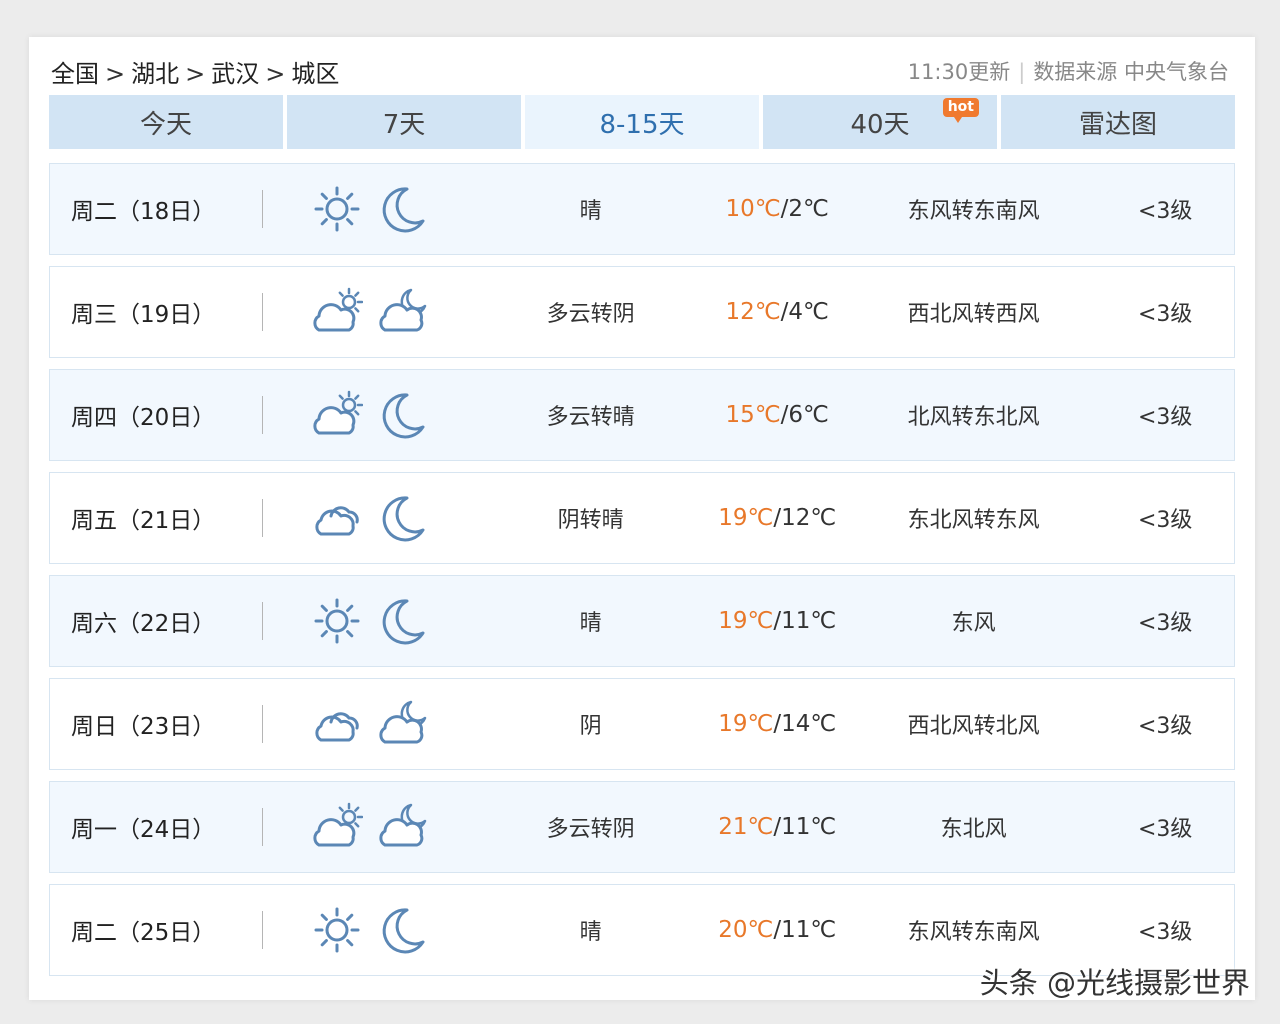 The height and width of the screenshot is (1024, 1280). Describe the element at coordinates (746, 930) in the screenshot. I see `temp-high: 20℃` at that location.